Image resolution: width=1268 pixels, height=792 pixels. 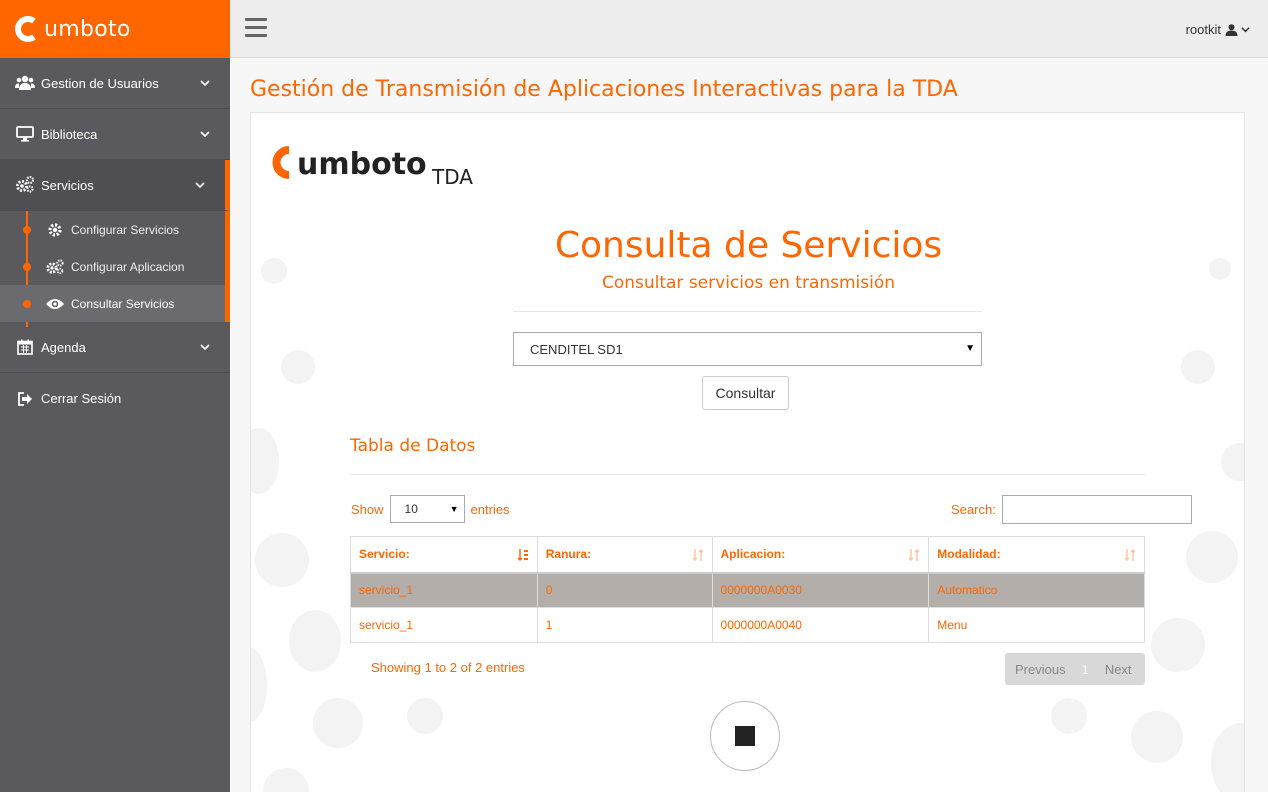 What do you see at coordinates (490, 509) in the screenshot?
I see `length-suffix: entries` at bounding box center [490, 509].